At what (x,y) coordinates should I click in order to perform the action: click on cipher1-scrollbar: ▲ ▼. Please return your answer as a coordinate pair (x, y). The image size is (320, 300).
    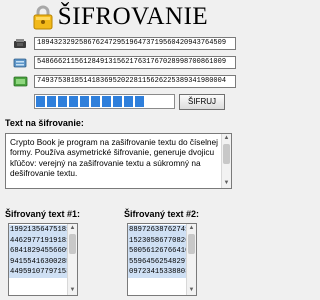
    Looking at the image, I should click on (72, 259).